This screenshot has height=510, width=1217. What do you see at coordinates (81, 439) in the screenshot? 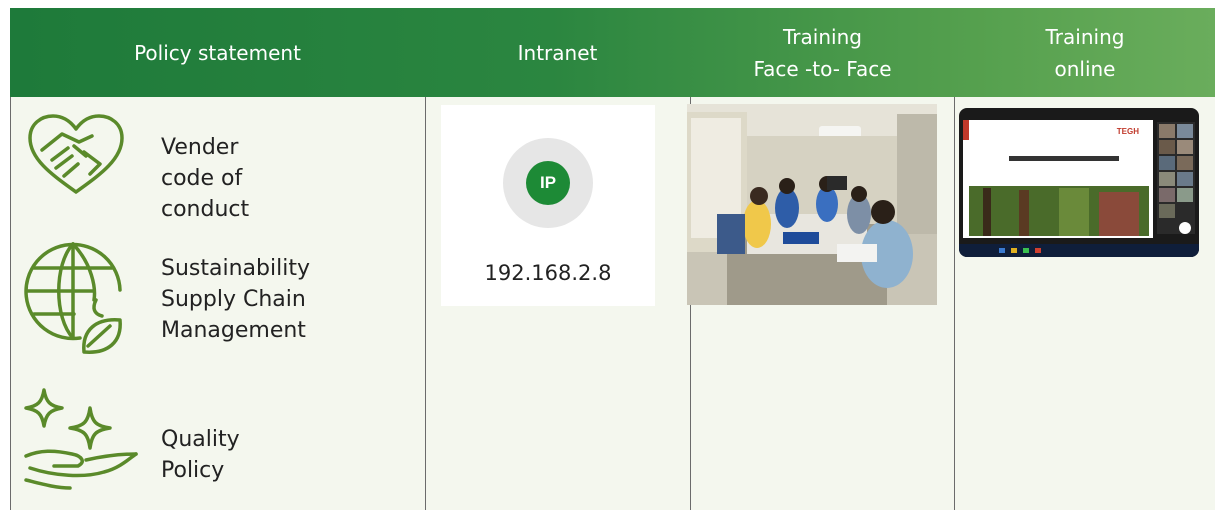
I see `sparkle-hand-icon` at bounding box center [81, 439].